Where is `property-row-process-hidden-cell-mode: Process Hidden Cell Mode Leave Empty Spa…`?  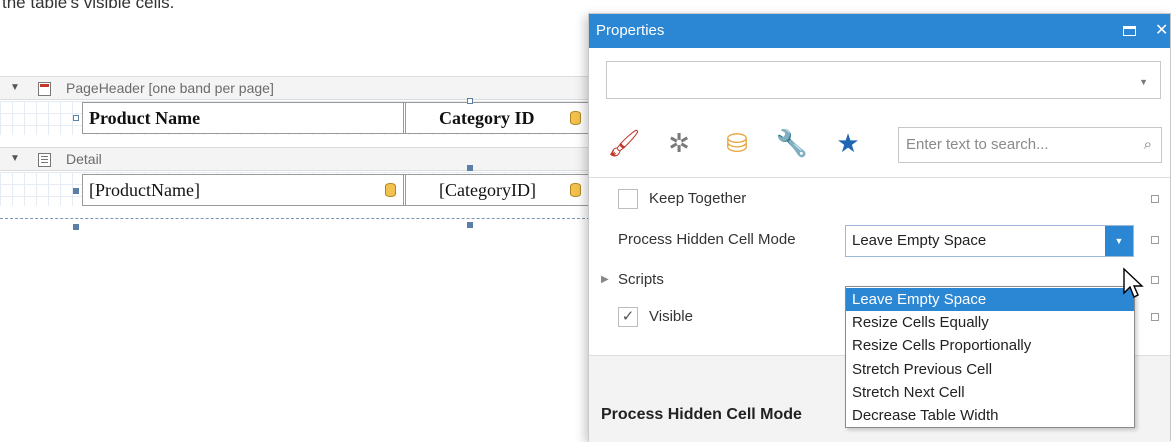 property-row-process-hidden-cell-mode: Process Hidden Cell Mode Leave Empty Spa… is located at coordinates (879, 240).